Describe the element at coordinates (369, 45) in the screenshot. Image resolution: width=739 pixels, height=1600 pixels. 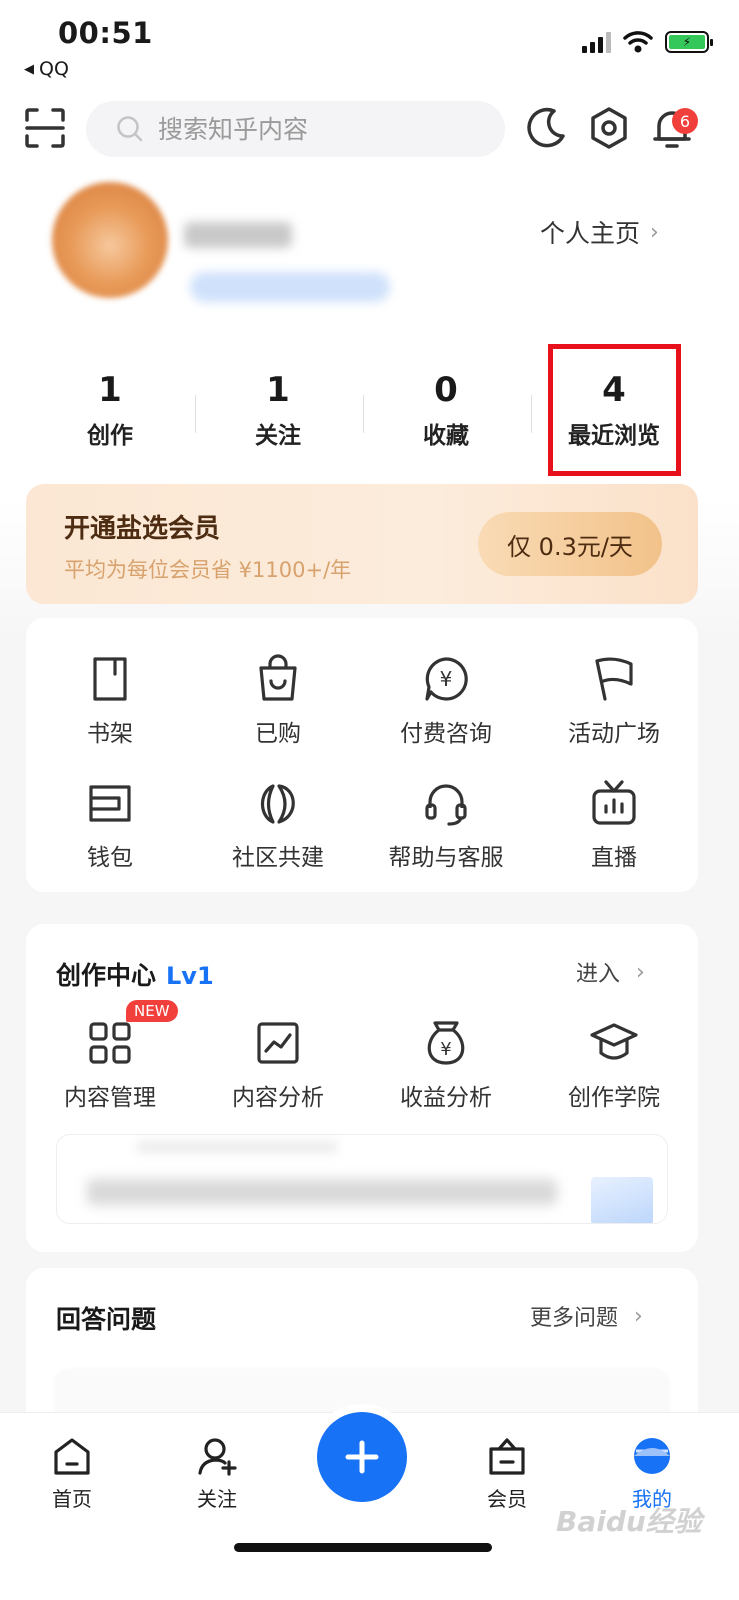
I see `status-bar: 00:51 ◀ QQ ⚡` at that location.